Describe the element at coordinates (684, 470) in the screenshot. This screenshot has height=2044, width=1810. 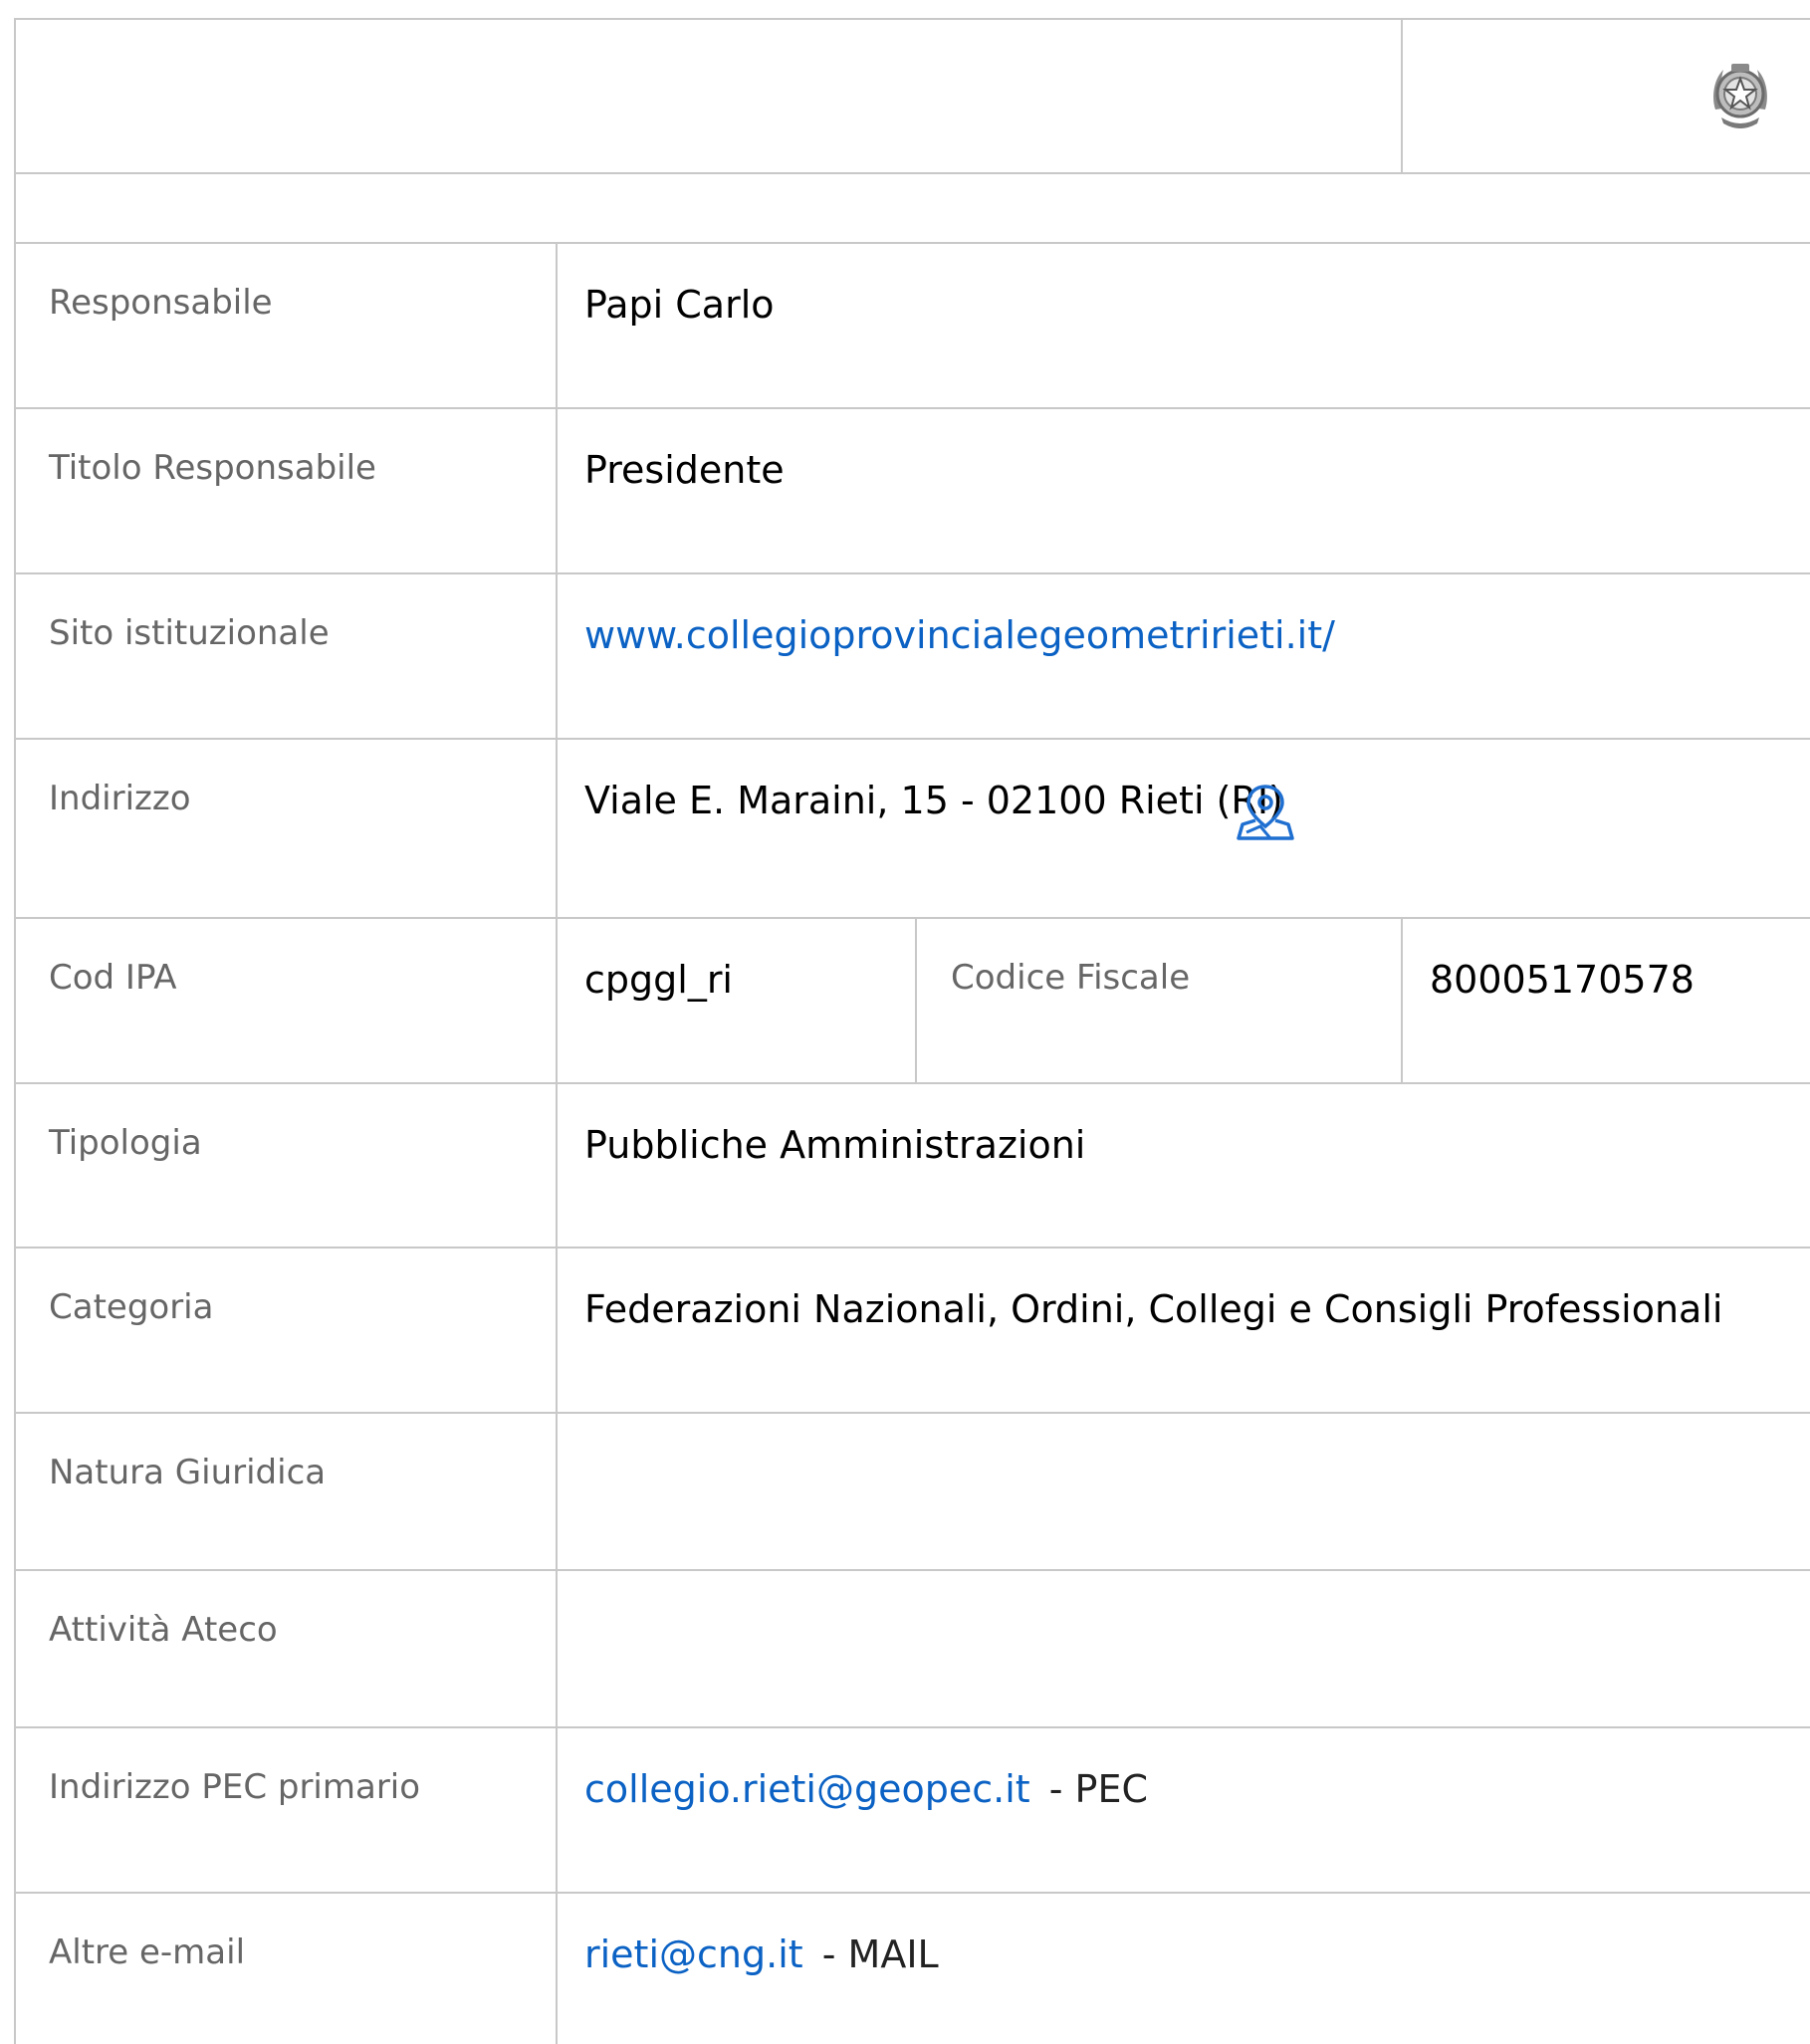
I see `value-titolo-responsabile: Presidente` at that location.